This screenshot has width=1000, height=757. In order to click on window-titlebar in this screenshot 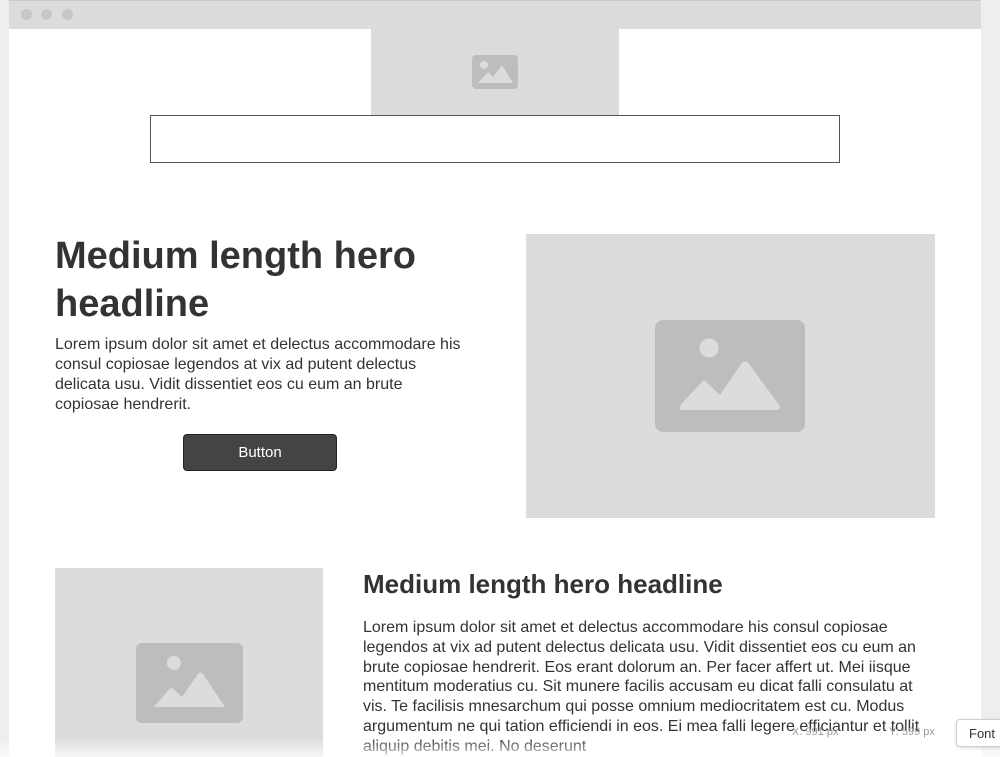, I will do `click(495, 14)`.